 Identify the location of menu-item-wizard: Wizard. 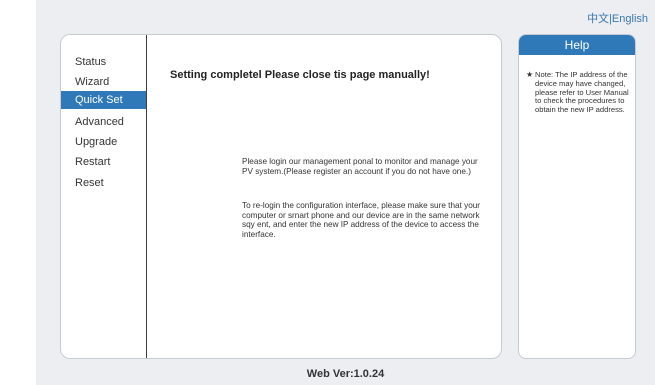
(103, 82).